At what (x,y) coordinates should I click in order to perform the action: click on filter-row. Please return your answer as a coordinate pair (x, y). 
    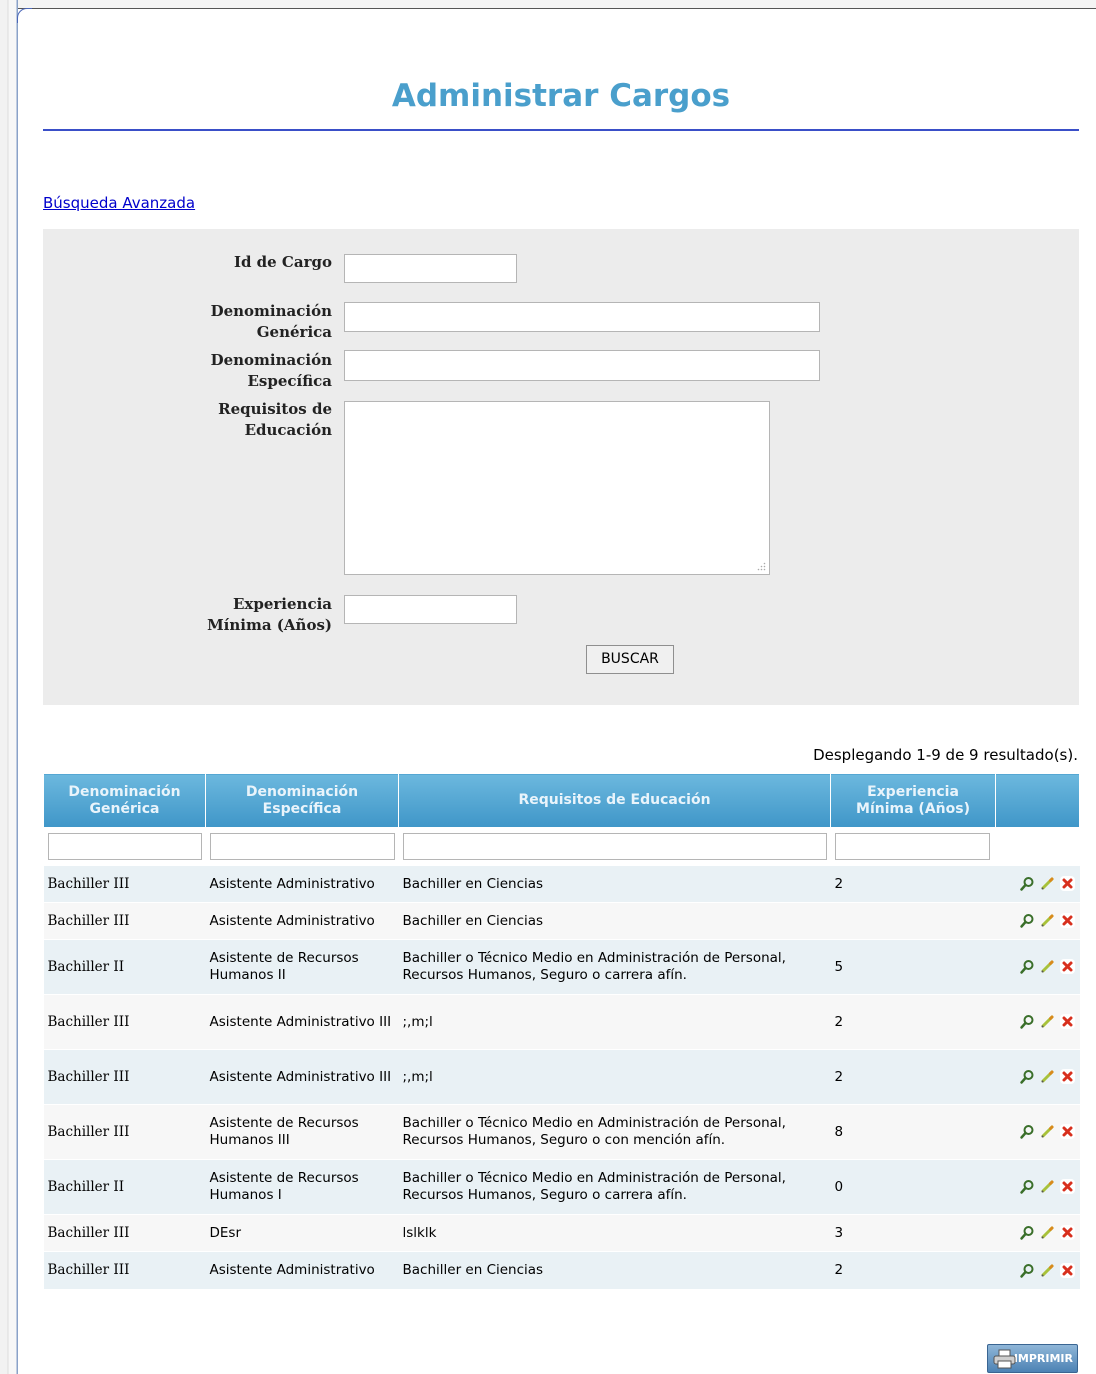
    Looking at the image, I should click on (561, 846).